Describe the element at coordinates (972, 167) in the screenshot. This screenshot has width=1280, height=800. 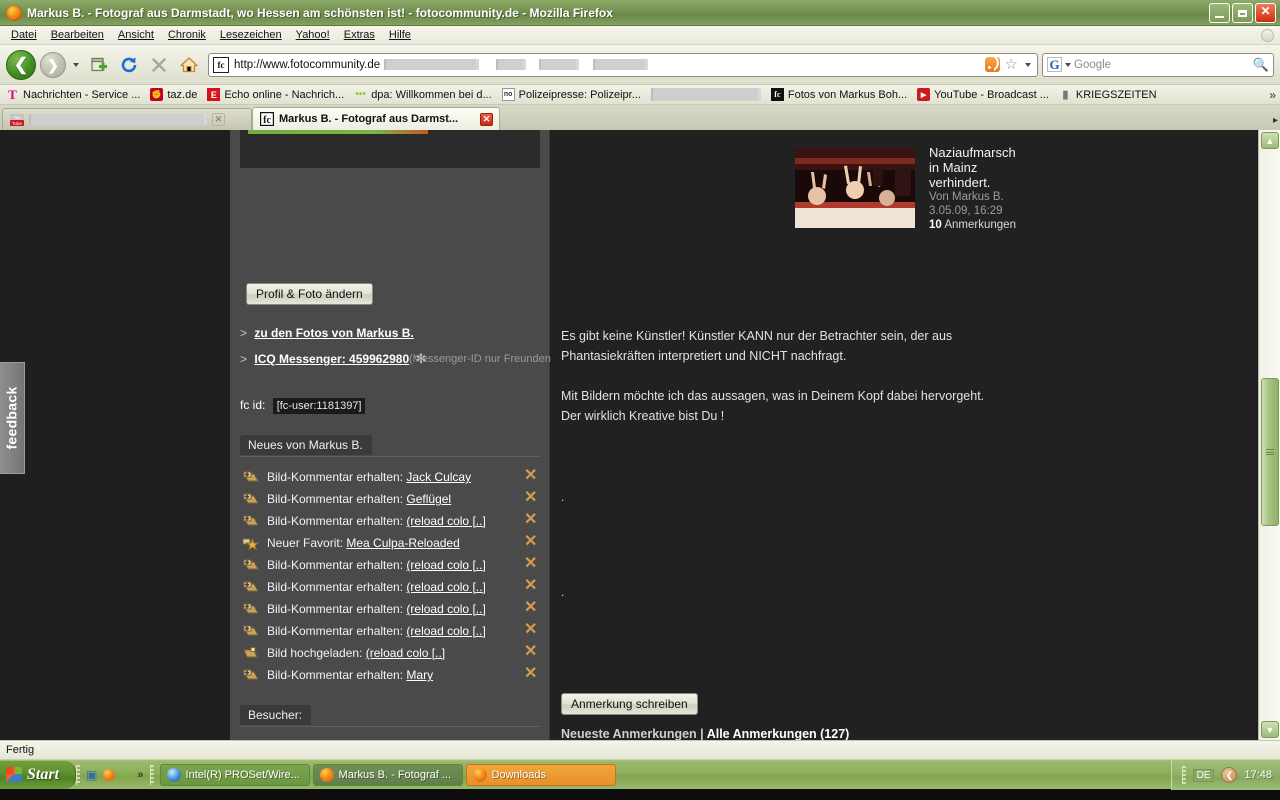
I see `featured-title-line2: in Mainz` at that location.